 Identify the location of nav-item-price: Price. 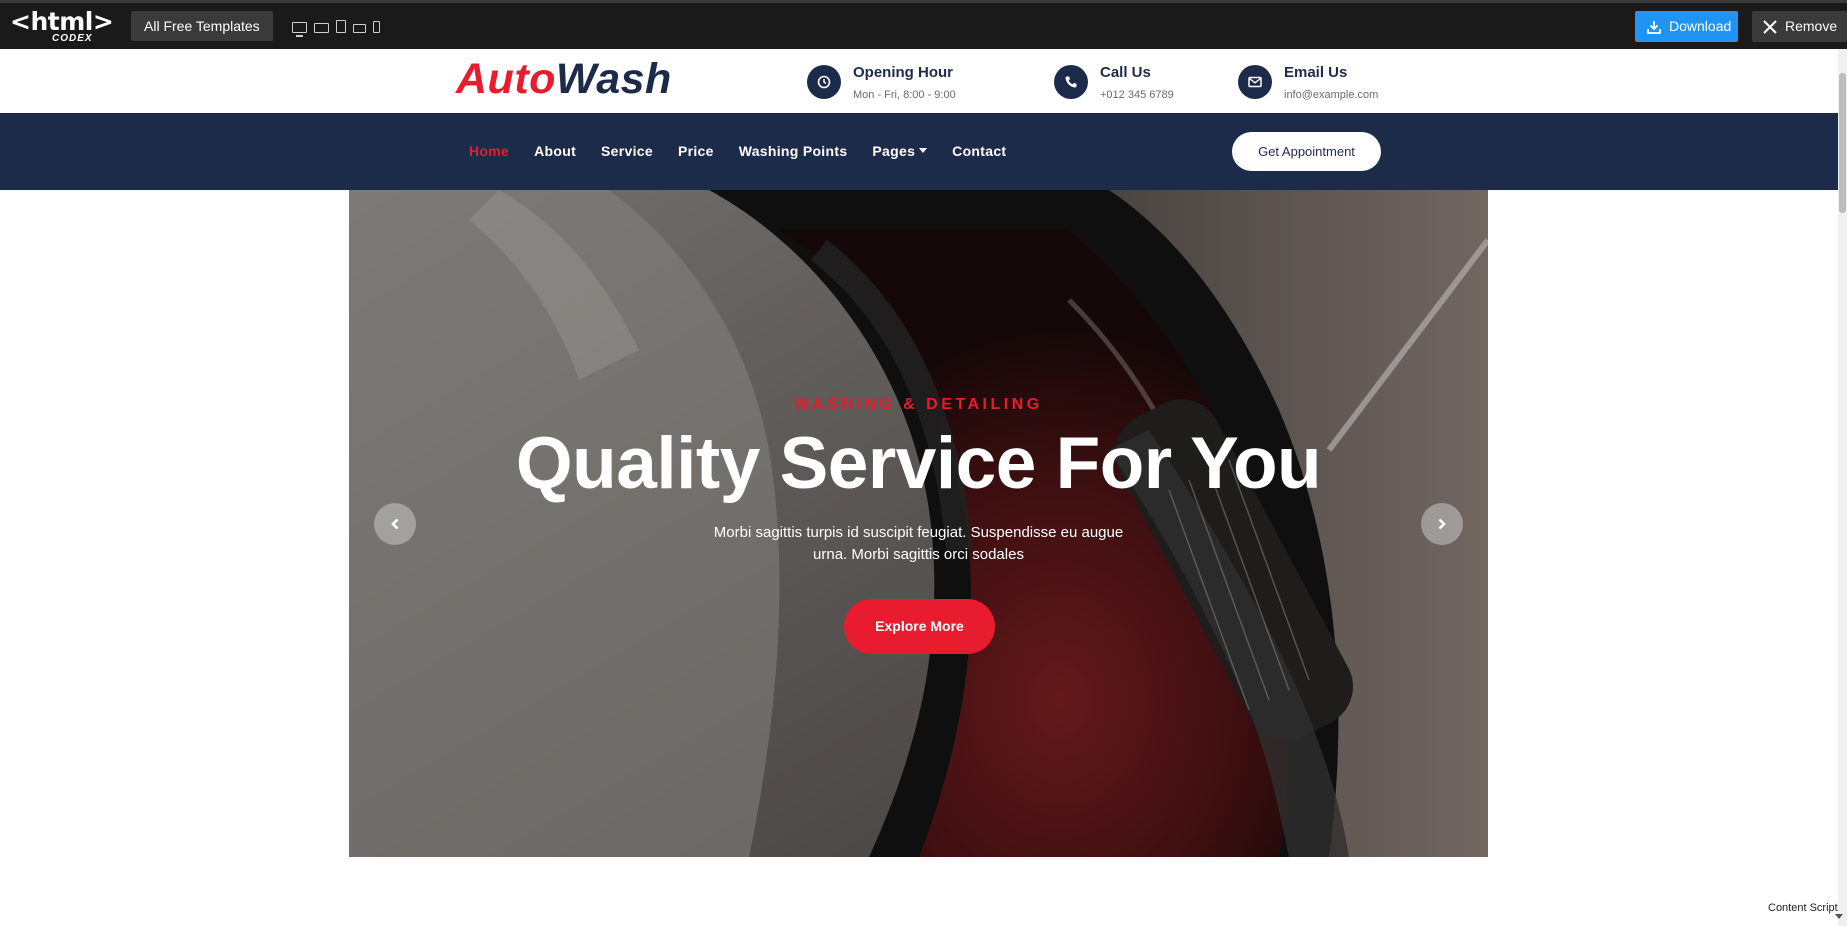
(696, 151).